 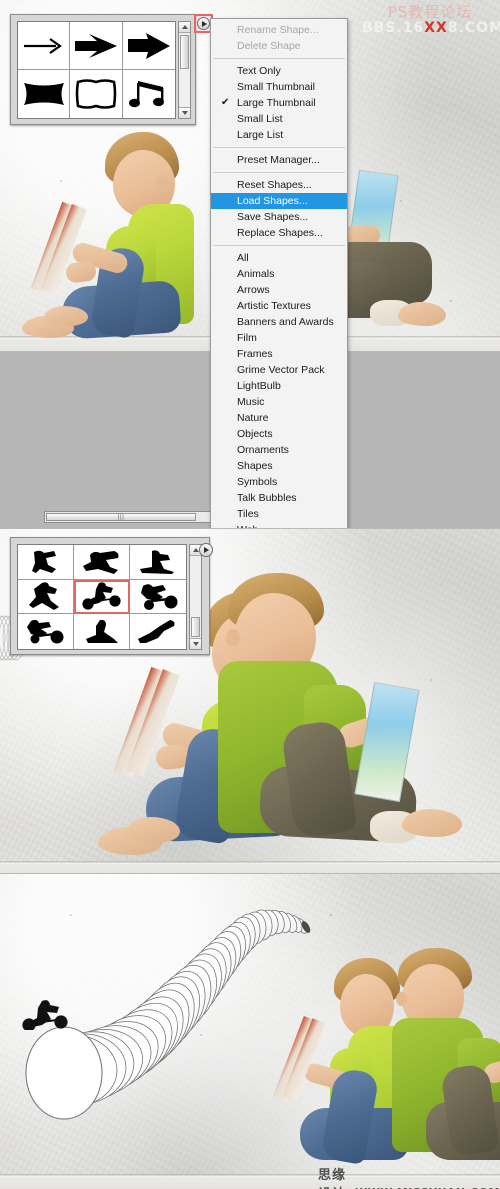 What do you see at coordinates (44, 94) in the screenshot?
I see `shape-thumbnail-pillow-banner` at bounding box center [44, 94].